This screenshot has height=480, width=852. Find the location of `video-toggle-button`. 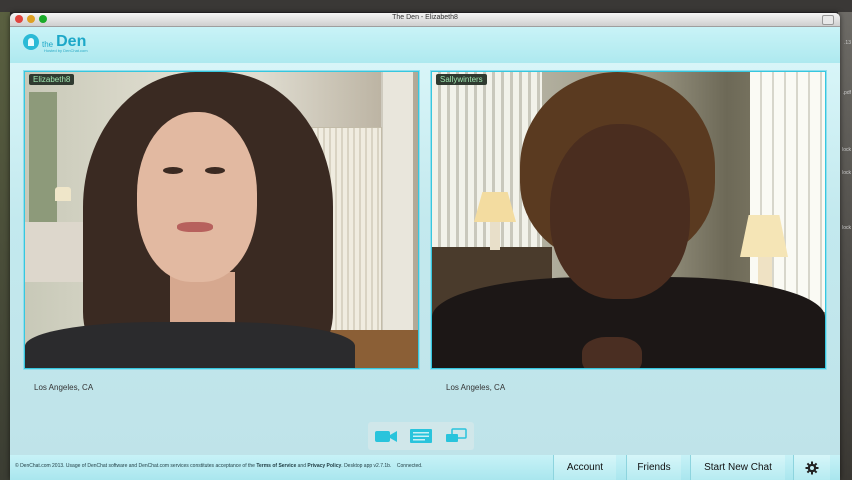

video-toggle-button is located at coordinates (386, 436).